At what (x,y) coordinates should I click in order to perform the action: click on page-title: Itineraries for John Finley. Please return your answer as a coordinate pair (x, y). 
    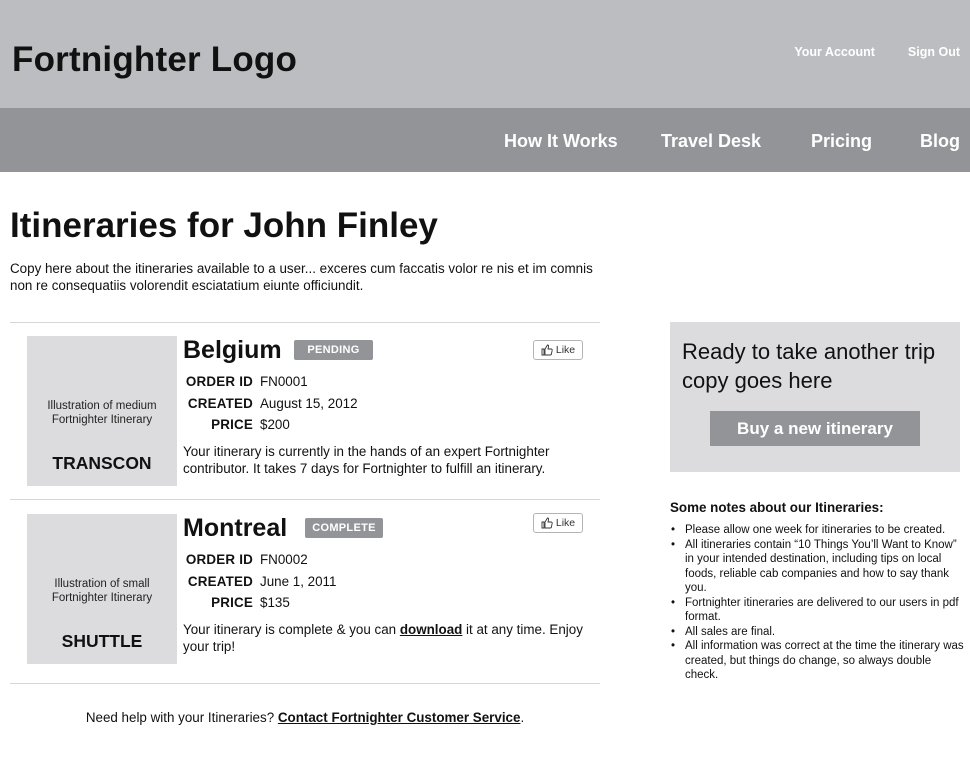
    Looking at the image, I should click on (224, 225).